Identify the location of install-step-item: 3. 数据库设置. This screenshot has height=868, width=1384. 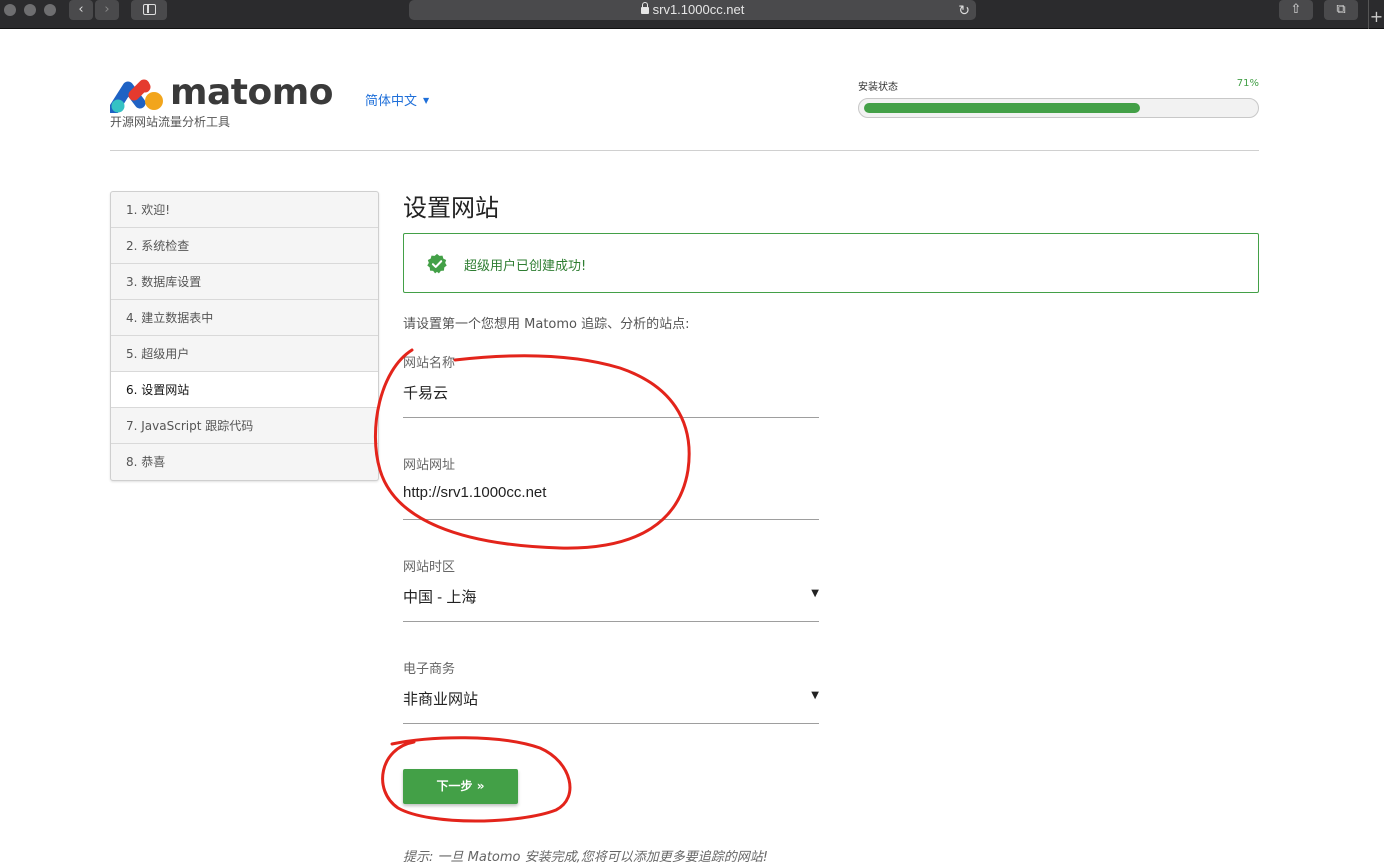
(244, 282).